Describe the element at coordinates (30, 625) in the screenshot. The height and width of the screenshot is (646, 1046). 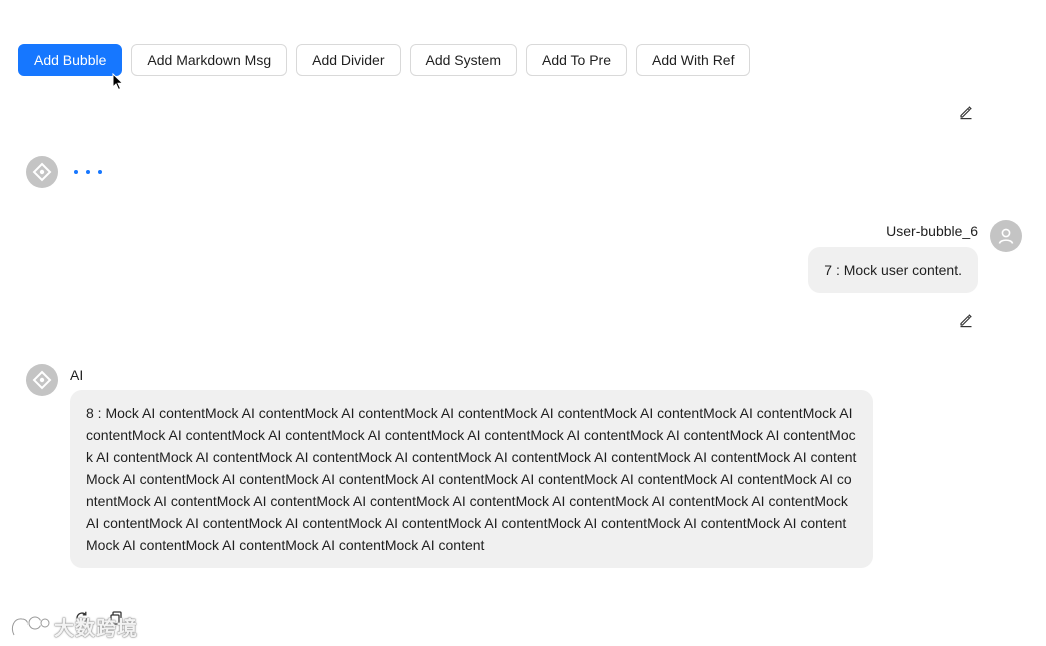
I see `watermark-logo-icon` at that location.